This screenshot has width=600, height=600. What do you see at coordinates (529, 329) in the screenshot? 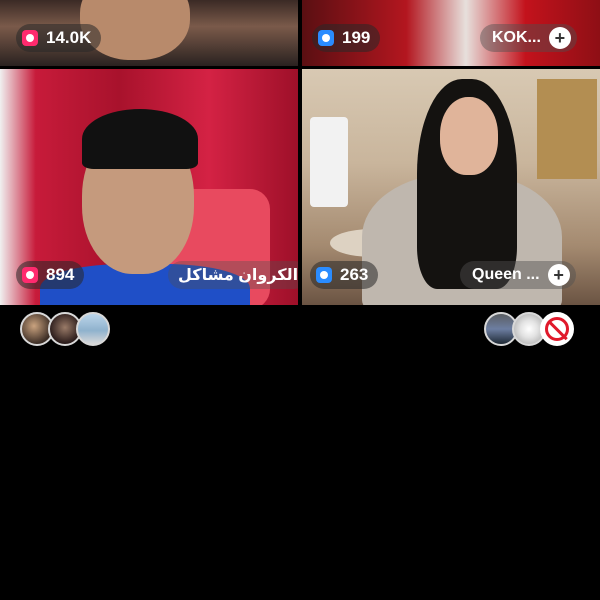
I see `right-viewer-avatars` at bounding box center [529, 329].